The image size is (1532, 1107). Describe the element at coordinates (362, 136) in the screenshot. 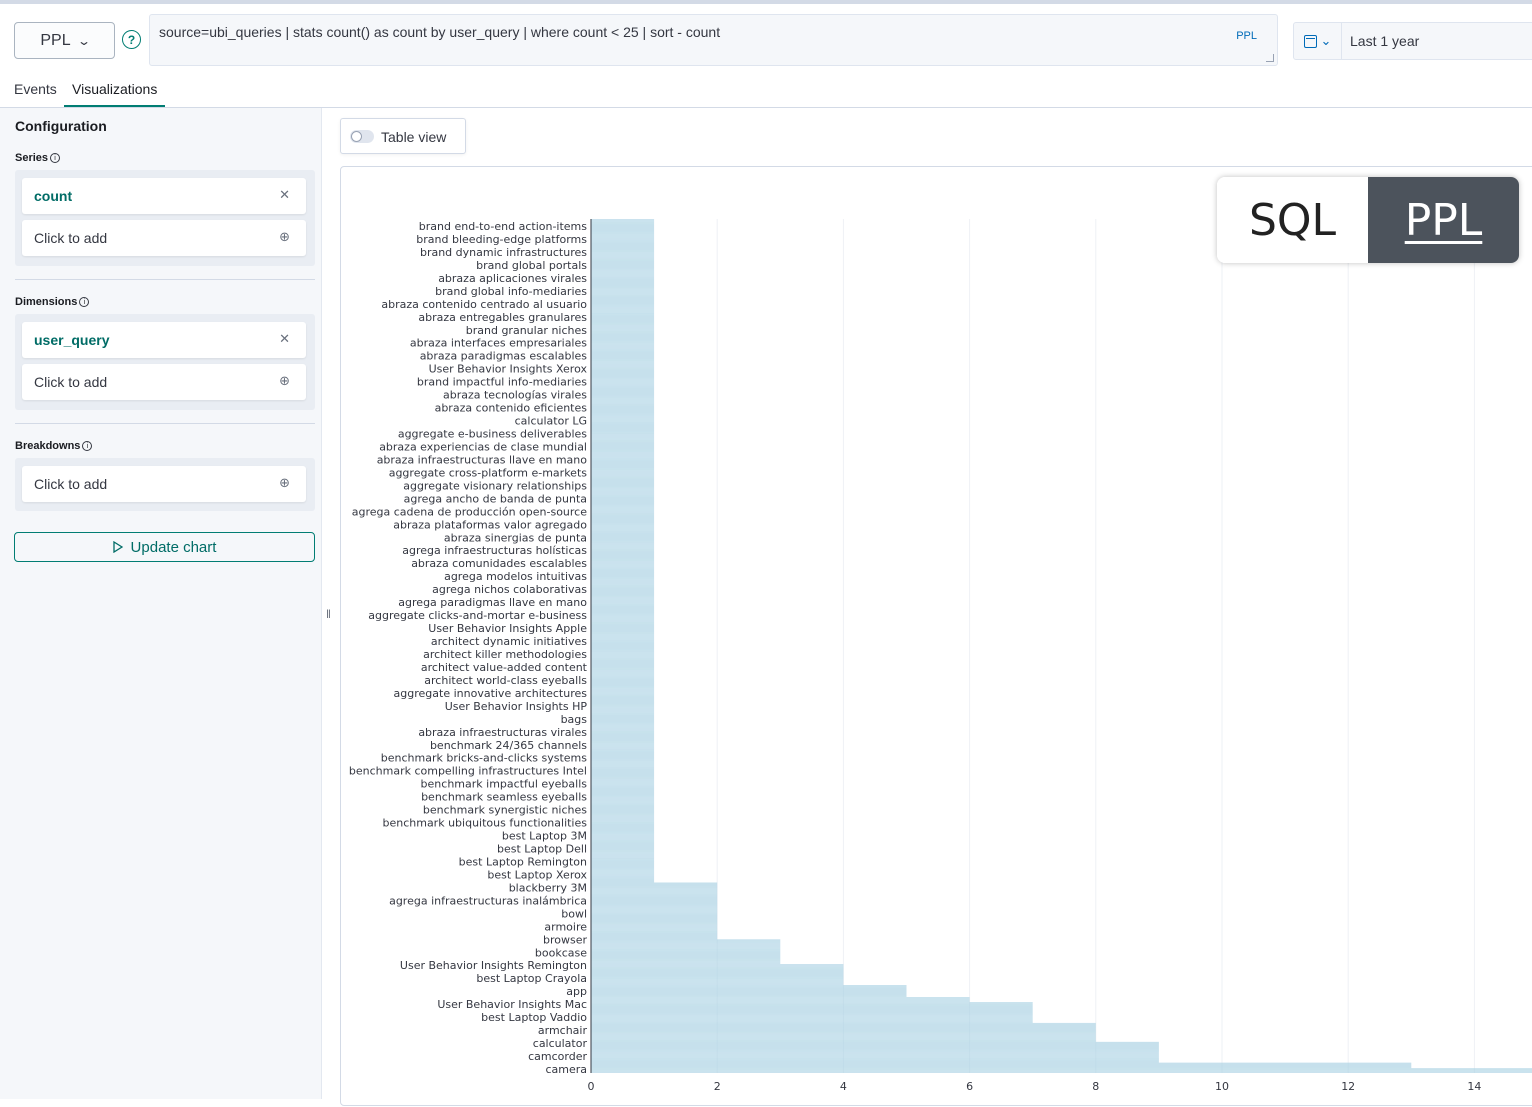

I see `table-view-switch` at that location.